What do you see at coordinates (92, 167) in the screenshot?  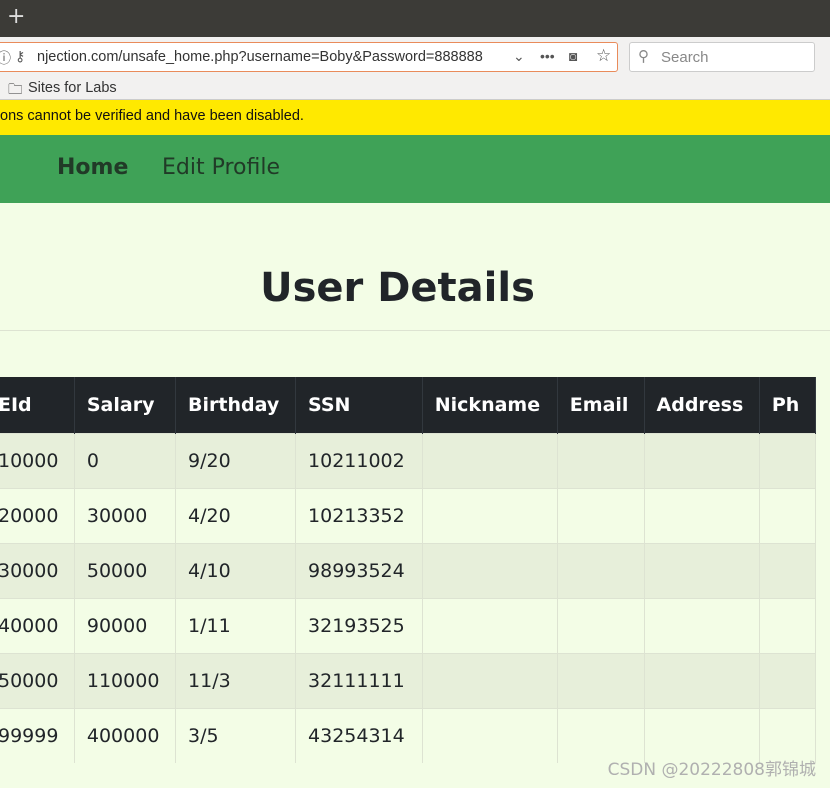 I see `nav-home: Home` at bounding box center [92, 167].